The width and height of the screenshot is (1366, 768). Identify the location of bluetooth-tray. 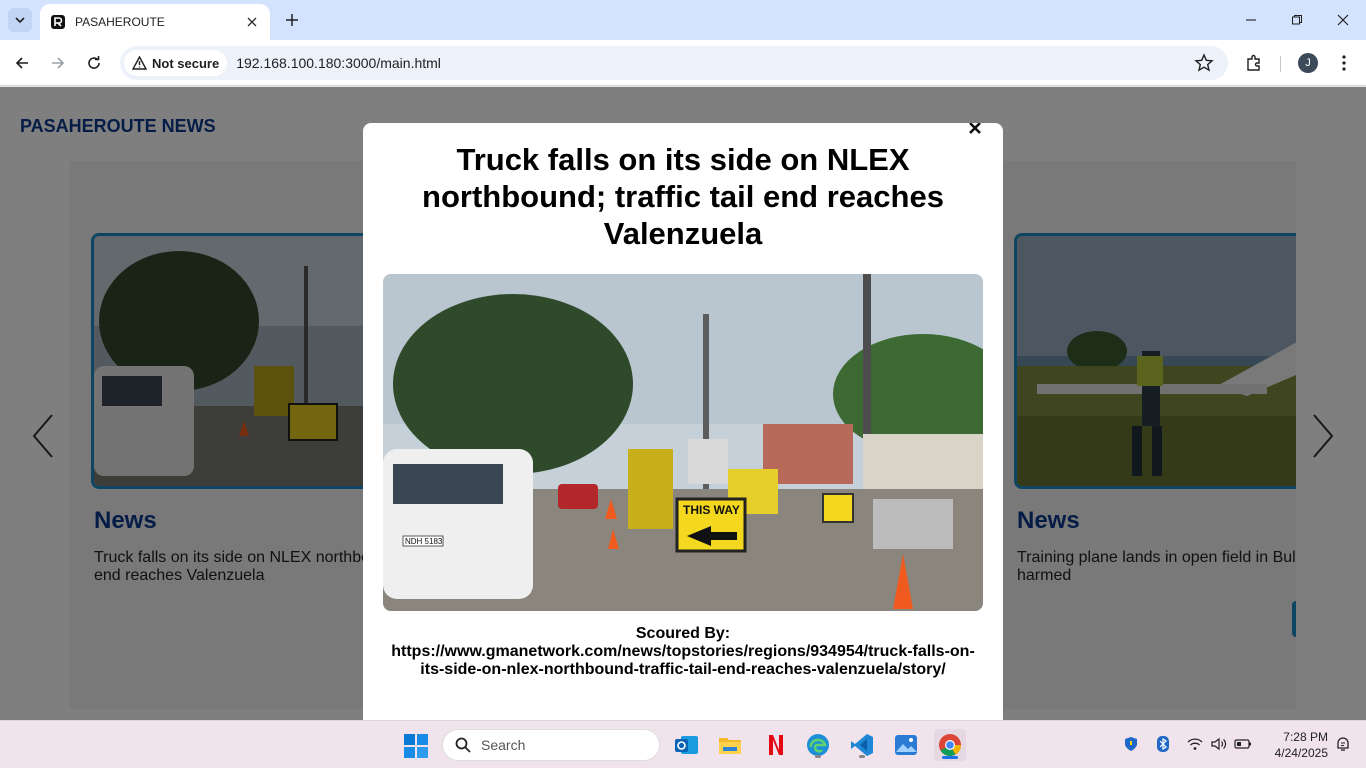
(1163, 744).